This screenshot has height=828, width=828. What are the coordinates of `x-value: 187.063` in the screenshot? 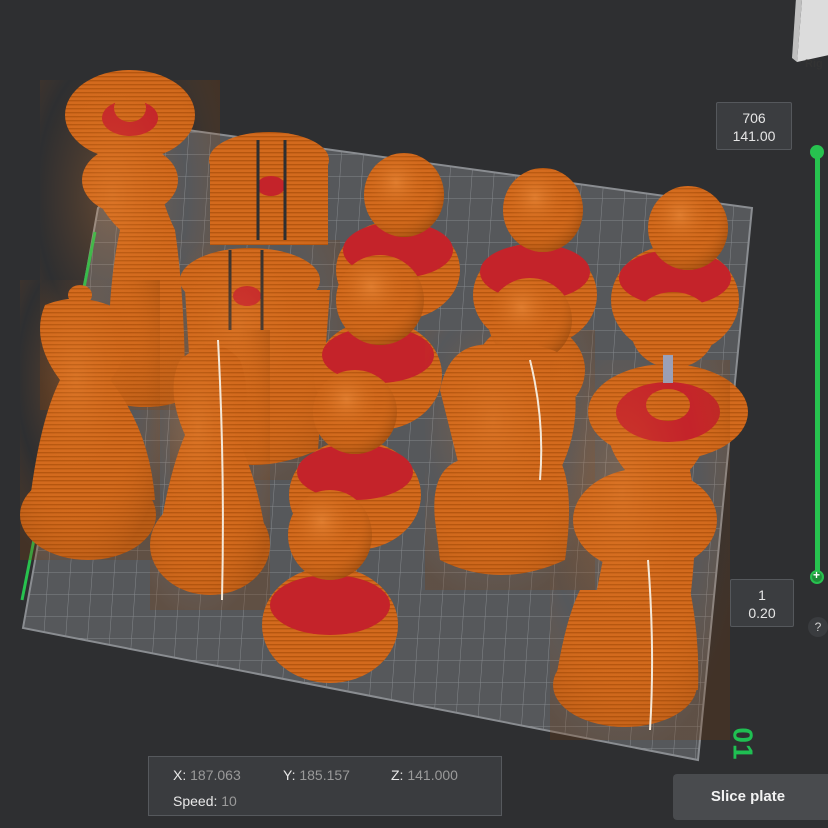 It's located at (215, 775).